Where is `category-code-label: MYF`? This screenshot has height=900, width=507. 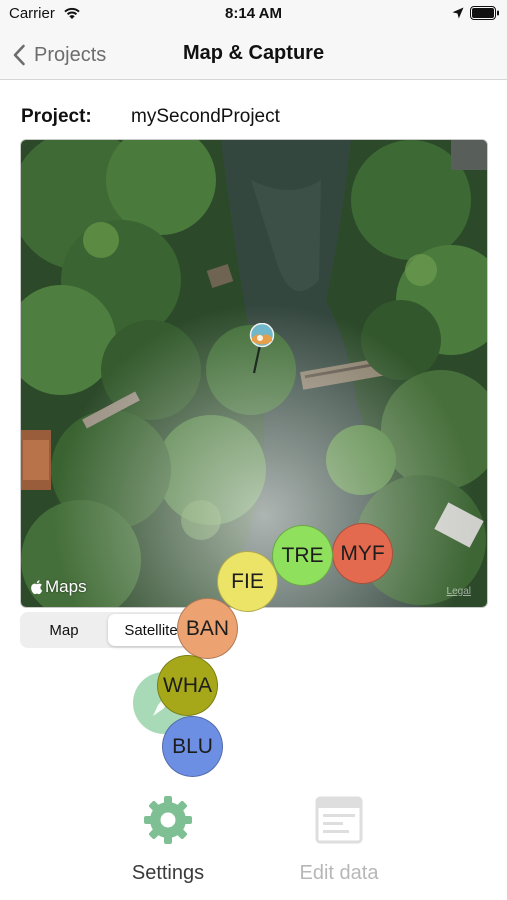 category-code-label: MYF is located at coordinates (362, 553).